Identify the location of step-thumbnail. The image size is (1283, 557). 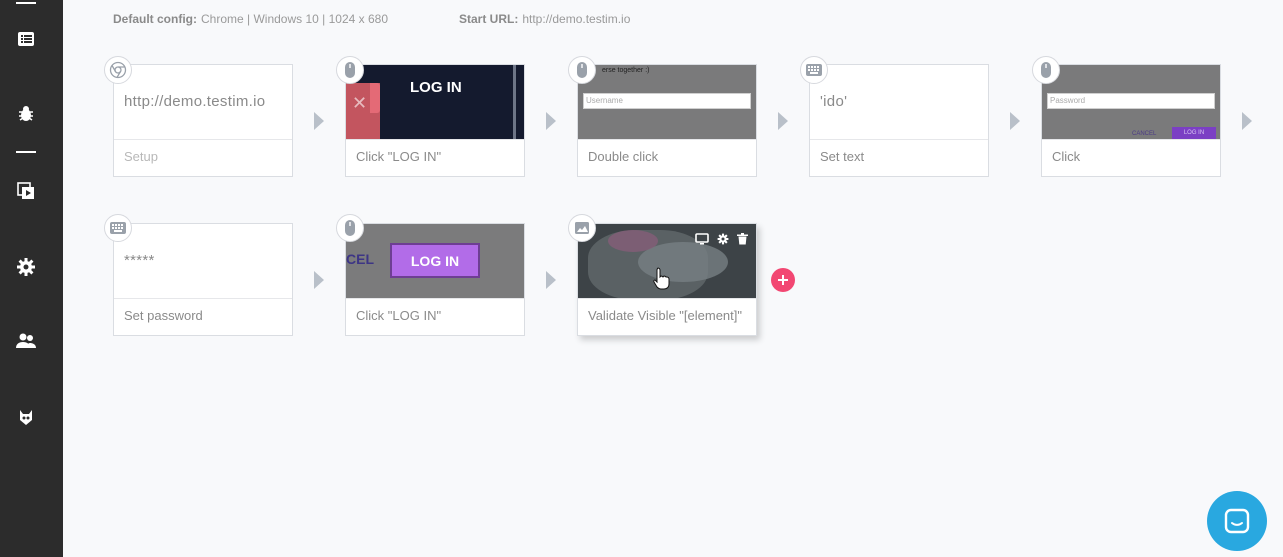
(667, 261).